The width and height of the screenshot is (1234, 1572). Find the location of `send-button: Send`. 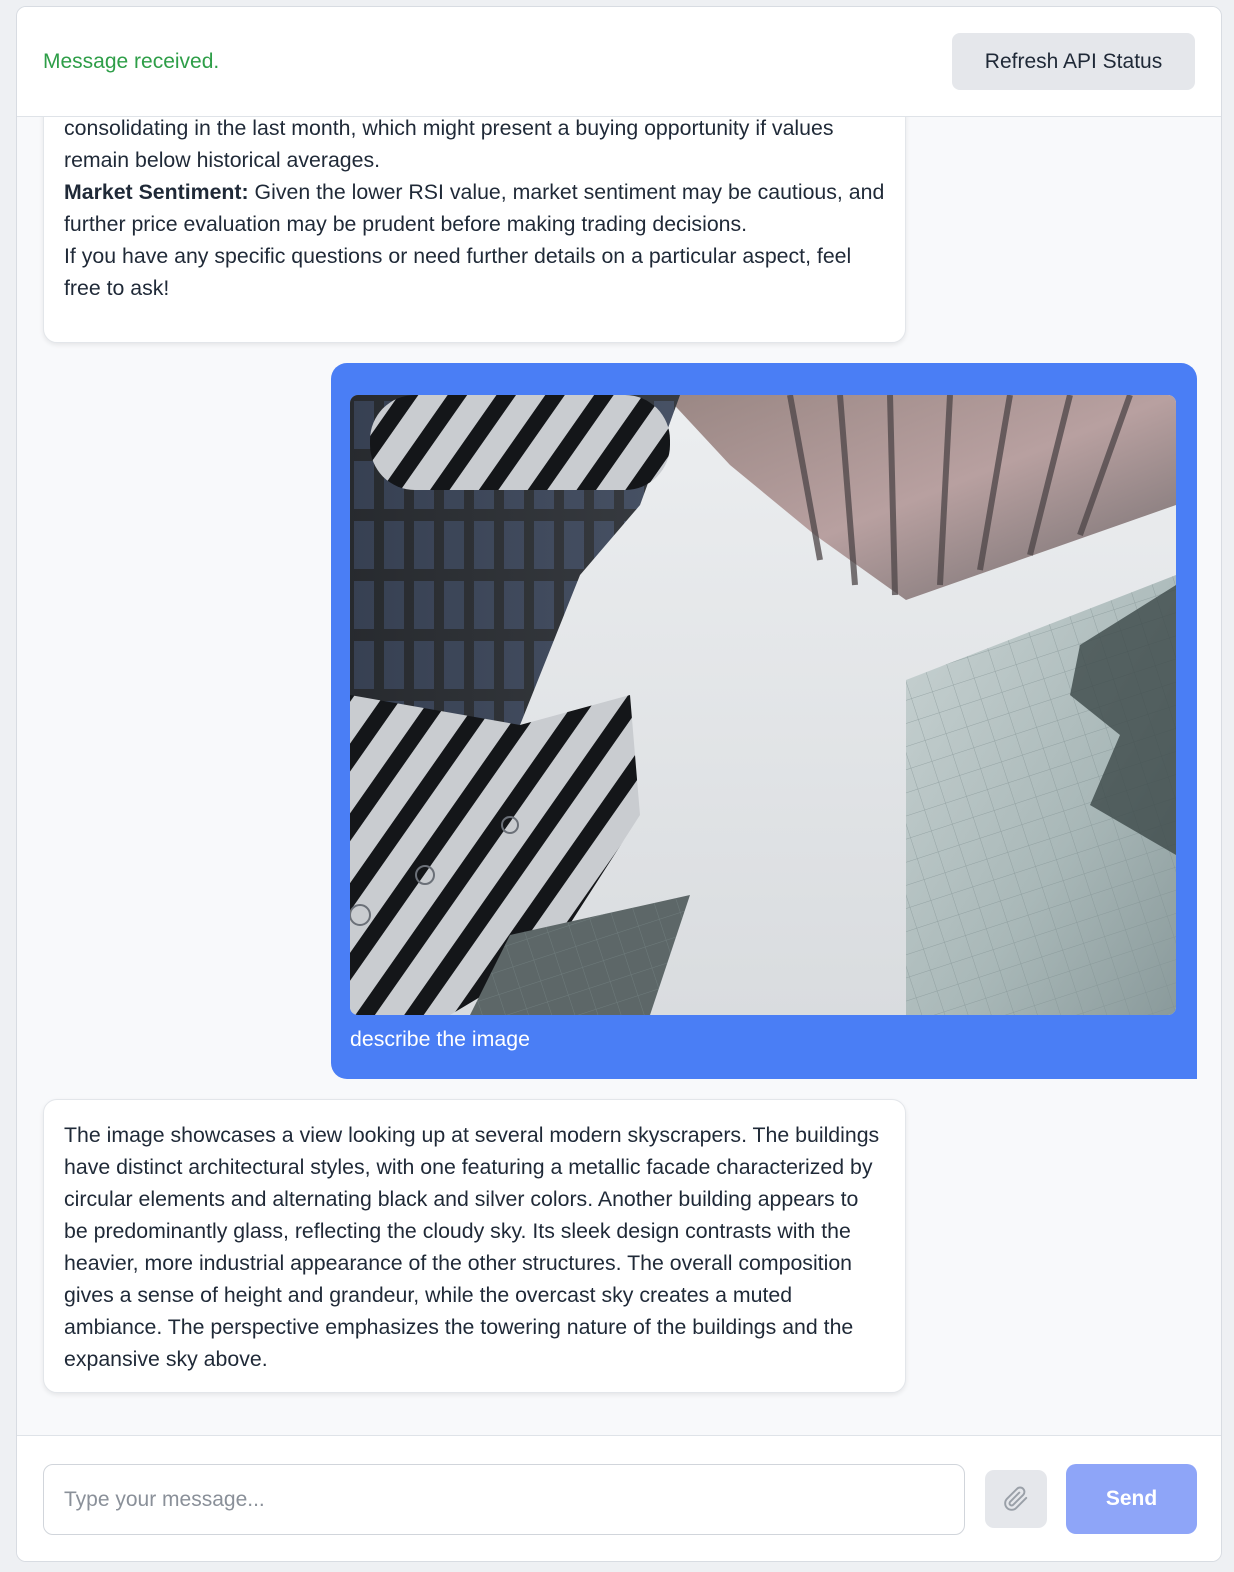

send-button: Send is located at coordinates (1131, 1499).